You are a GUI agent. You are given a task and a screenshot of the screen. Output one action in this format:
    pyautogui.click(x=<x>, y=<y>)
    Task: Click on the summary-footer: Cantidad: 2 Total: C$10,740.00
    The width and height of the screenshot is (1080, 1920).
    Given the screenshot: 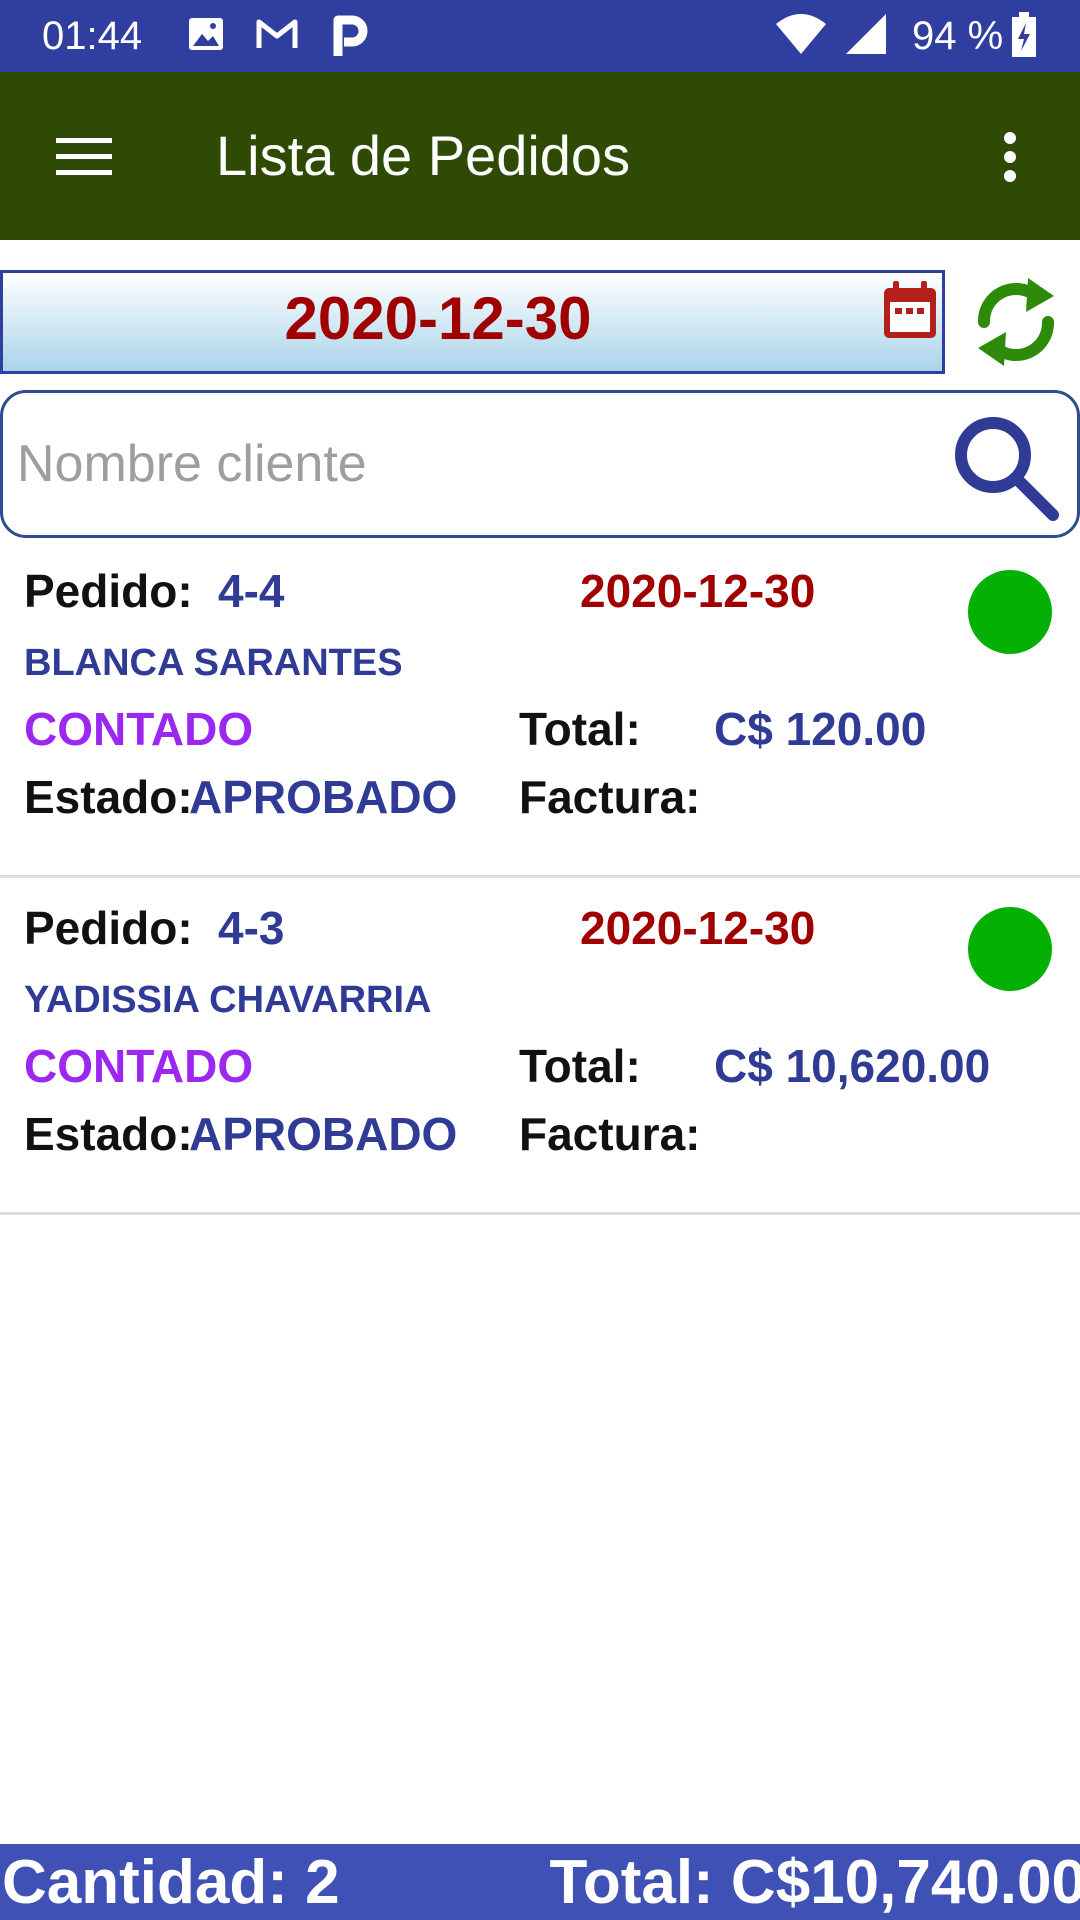 What is the action you would take?
    pyautogui.click(x=540, y=1882)
    